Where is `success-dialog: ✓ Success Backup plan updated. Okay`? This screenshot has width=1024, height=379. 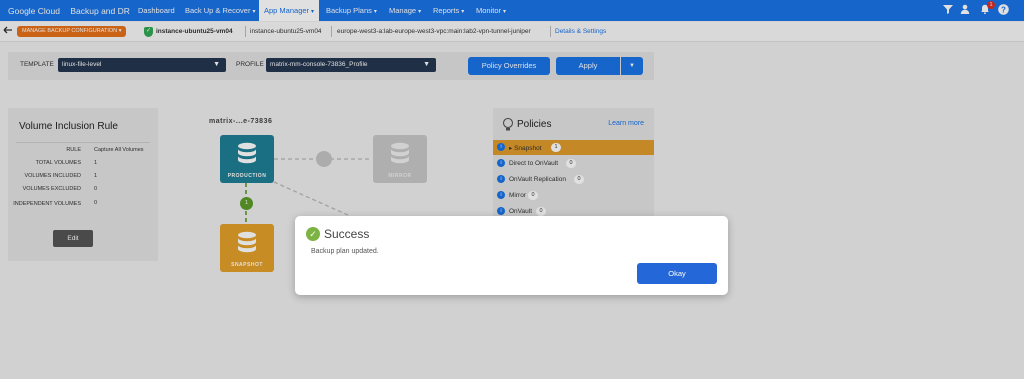 success-dialog: ✓ Success Backup plan updated. Okay is located at coordinates (511, 255).